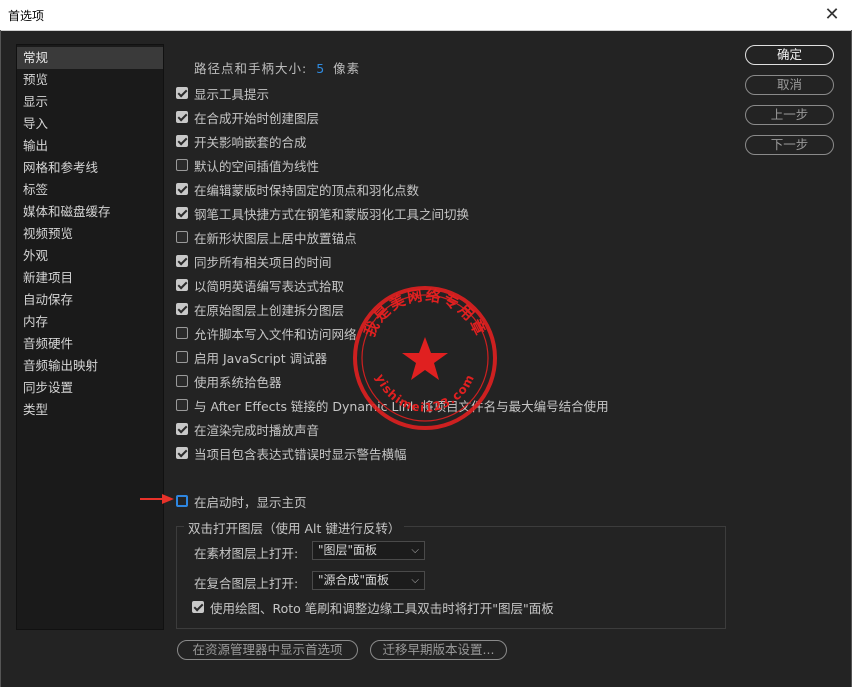 This screenshot has height=687, width=852. Describe the element at coordinates (157, 499) in the screenshot. I see `red-arrow-icon` at that location.